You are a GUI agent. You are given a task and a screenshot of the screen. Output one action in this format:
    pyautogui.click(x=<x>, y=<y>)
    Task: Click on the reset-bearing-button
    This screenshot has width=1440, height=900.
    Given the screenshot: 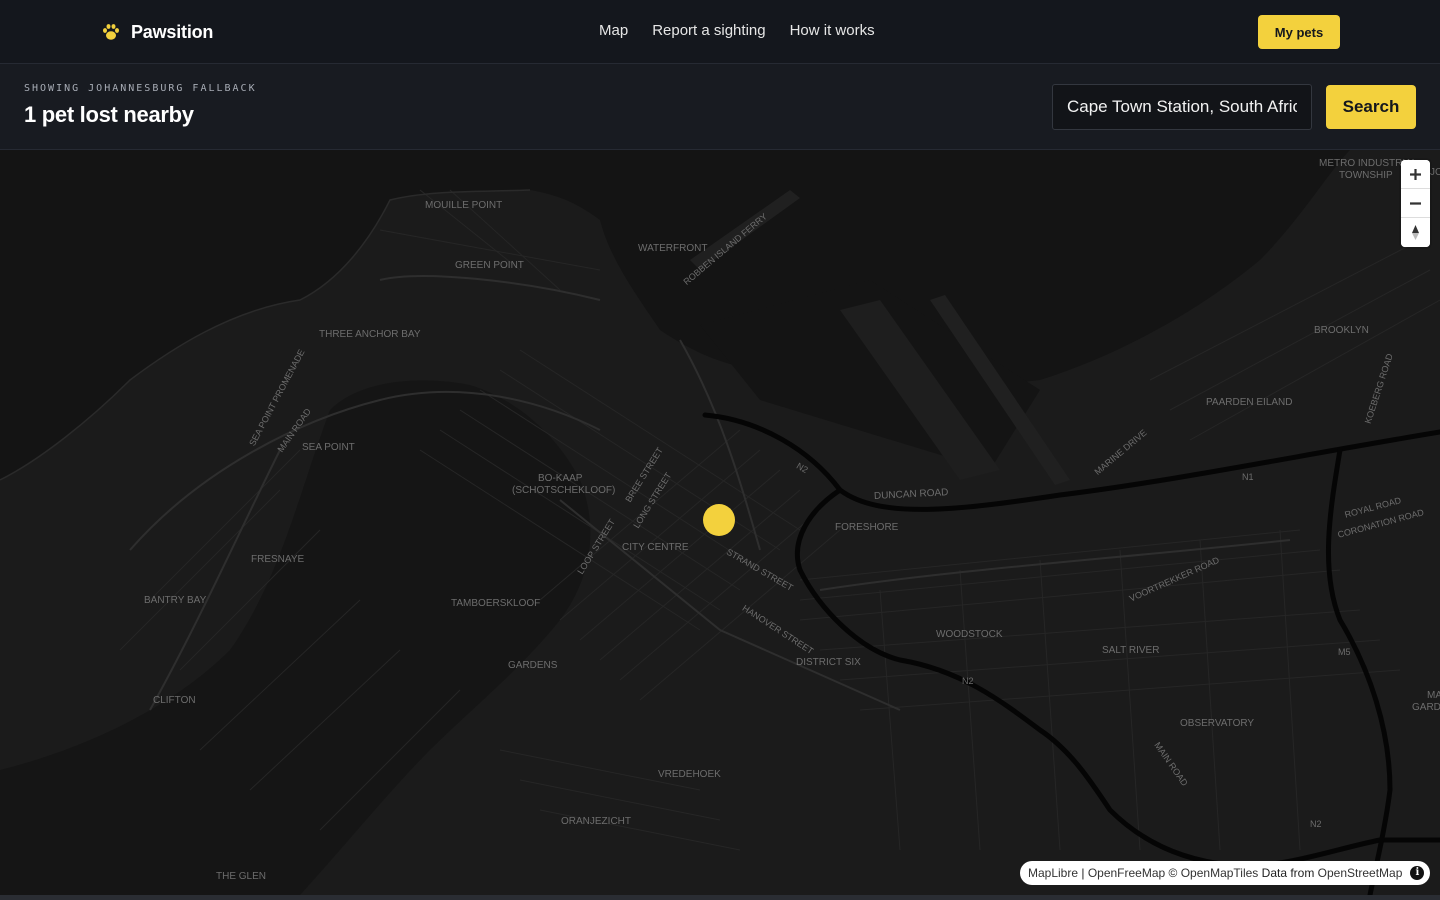 What is the action you would take?
    pyautogui.click(x=1415, y=232)
    